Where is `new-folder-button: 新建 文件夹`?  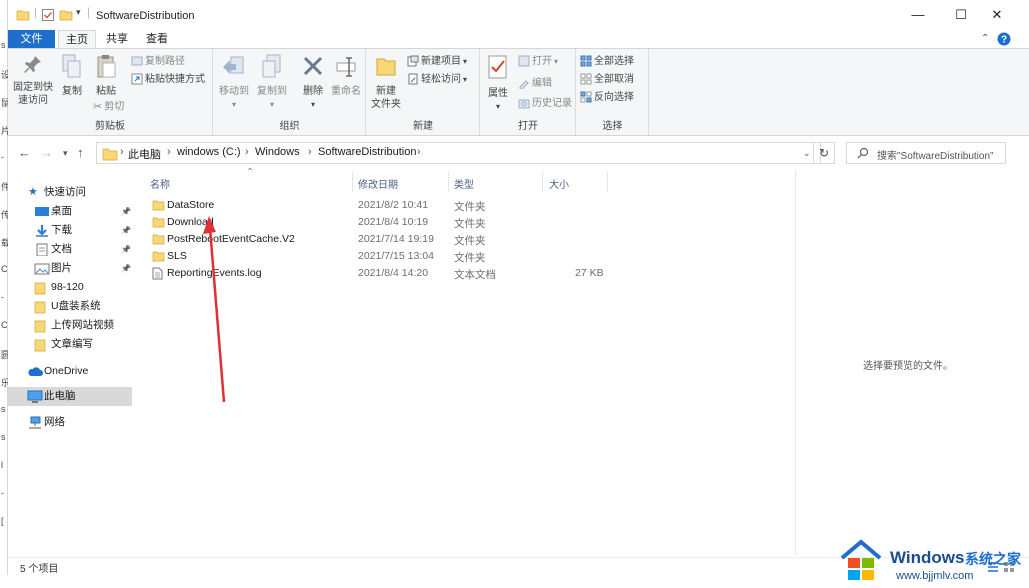 new-folder-button: 新建 文件夹 is located at coordinates (386, 82).